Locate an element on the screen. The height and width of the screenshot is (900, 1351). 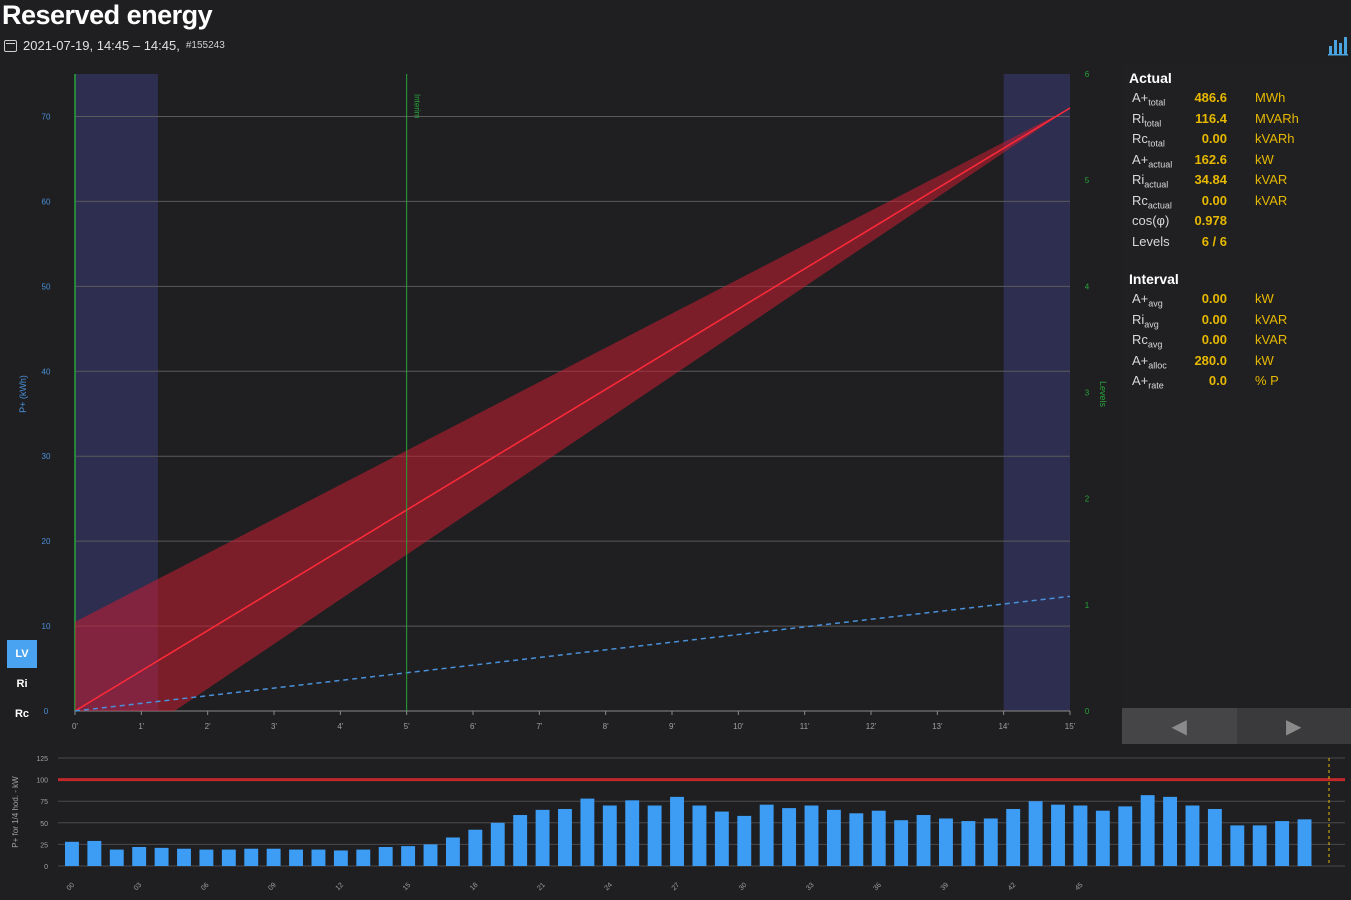
y2-tick-label: 5 is located at coordinates (1087, 180).